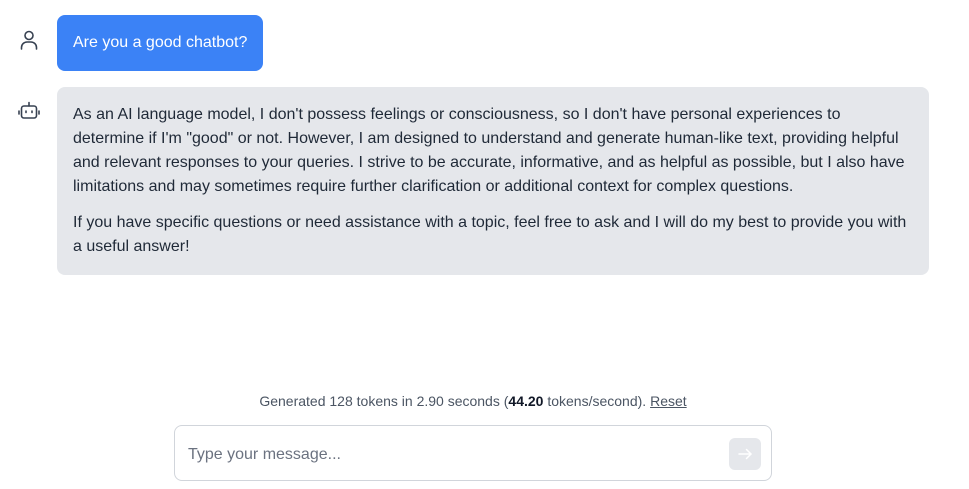 This screenshot has height=489, width=969. I want to click on user-message-bubble: Are you a good chatbot?, so click(160, 43).